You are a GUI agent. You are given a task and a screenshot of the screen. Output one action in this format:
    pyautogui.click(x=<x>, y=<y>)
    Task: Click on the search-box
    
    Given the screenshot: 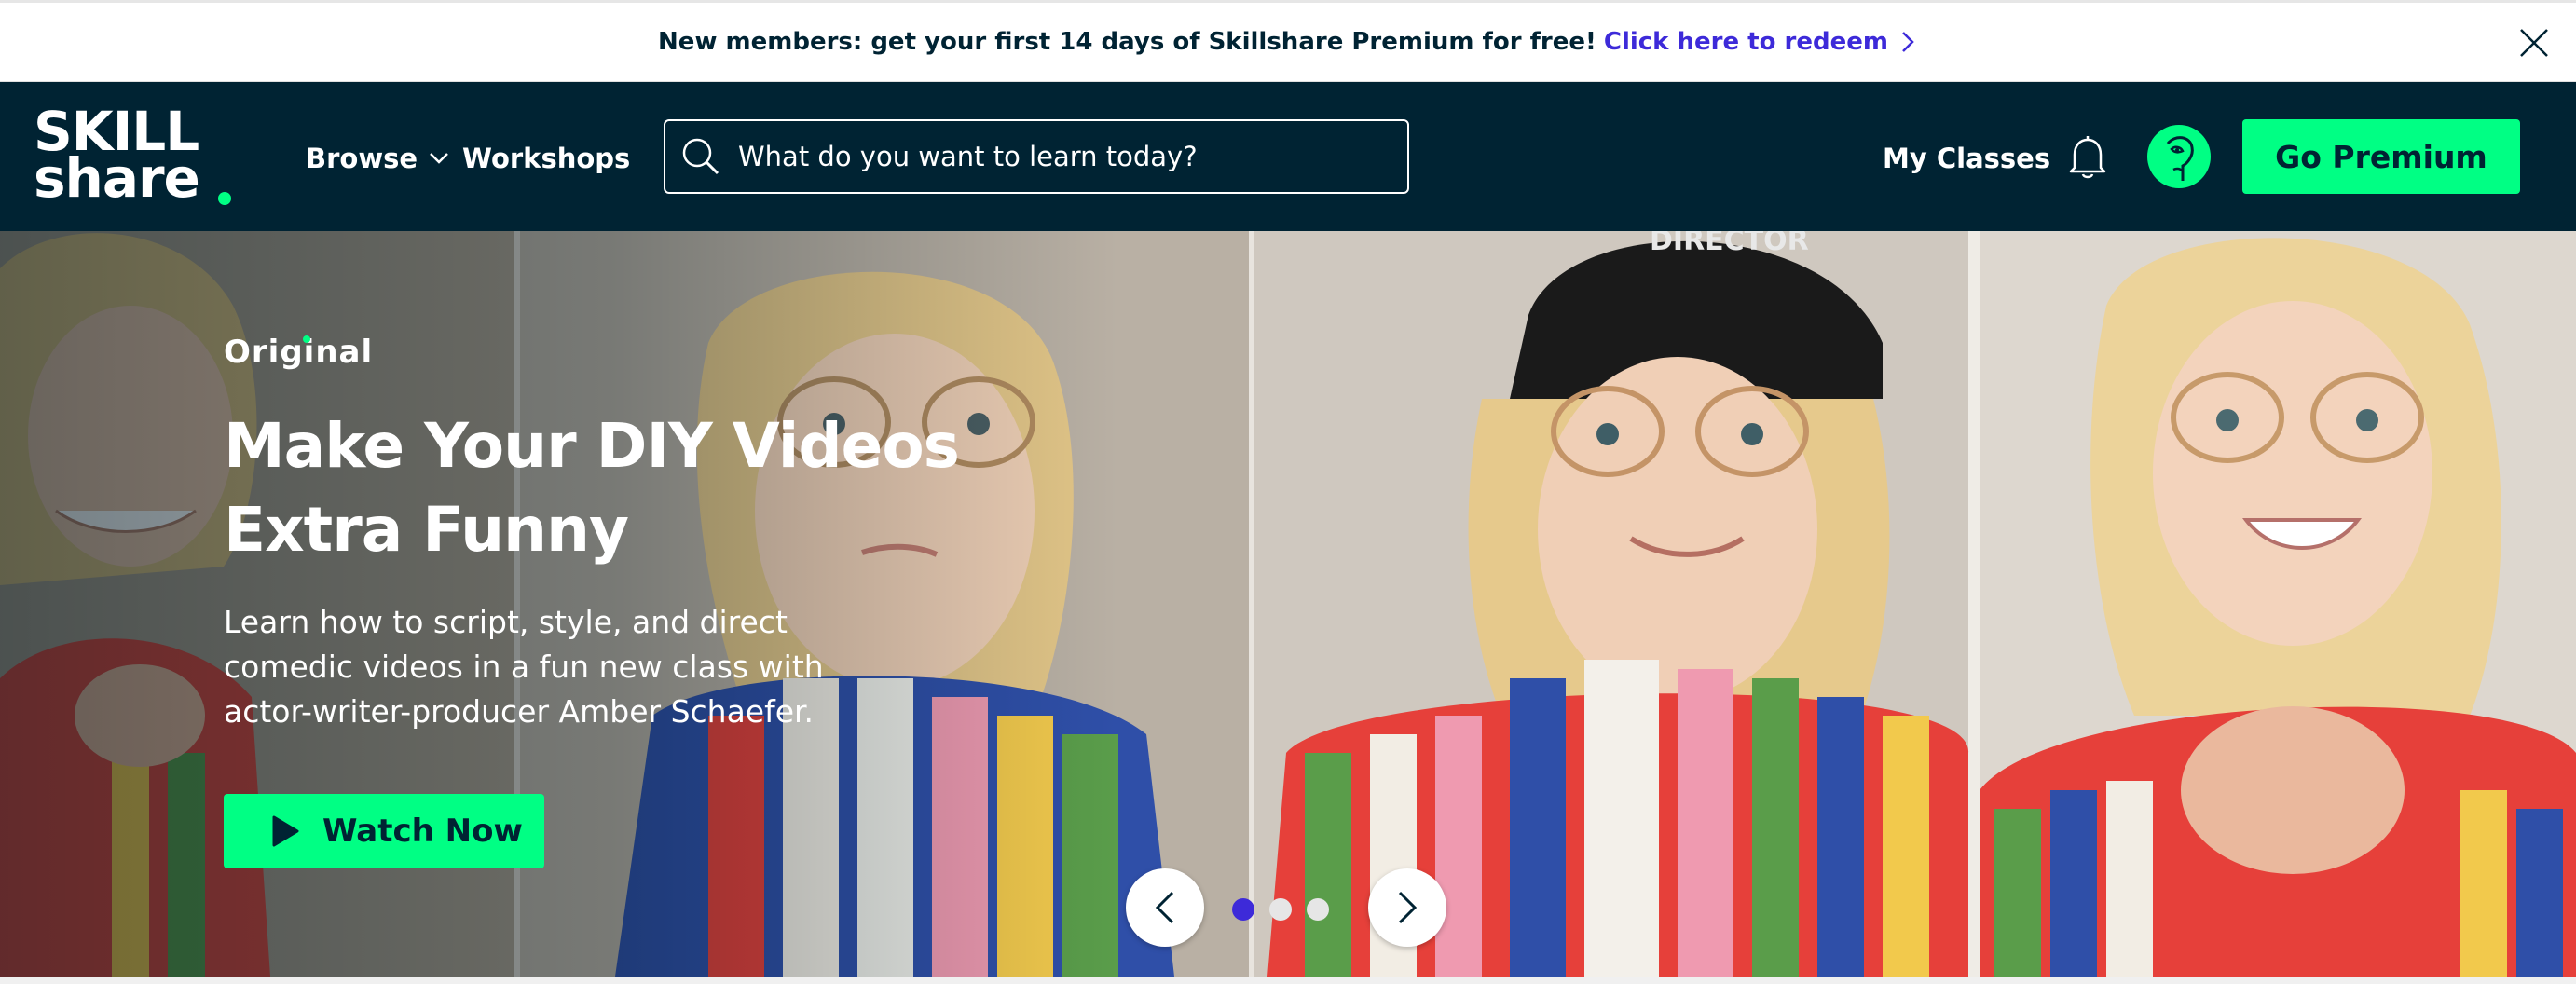 What is the action you would take?
    pyautogui.click(x=1036, y=156)
    